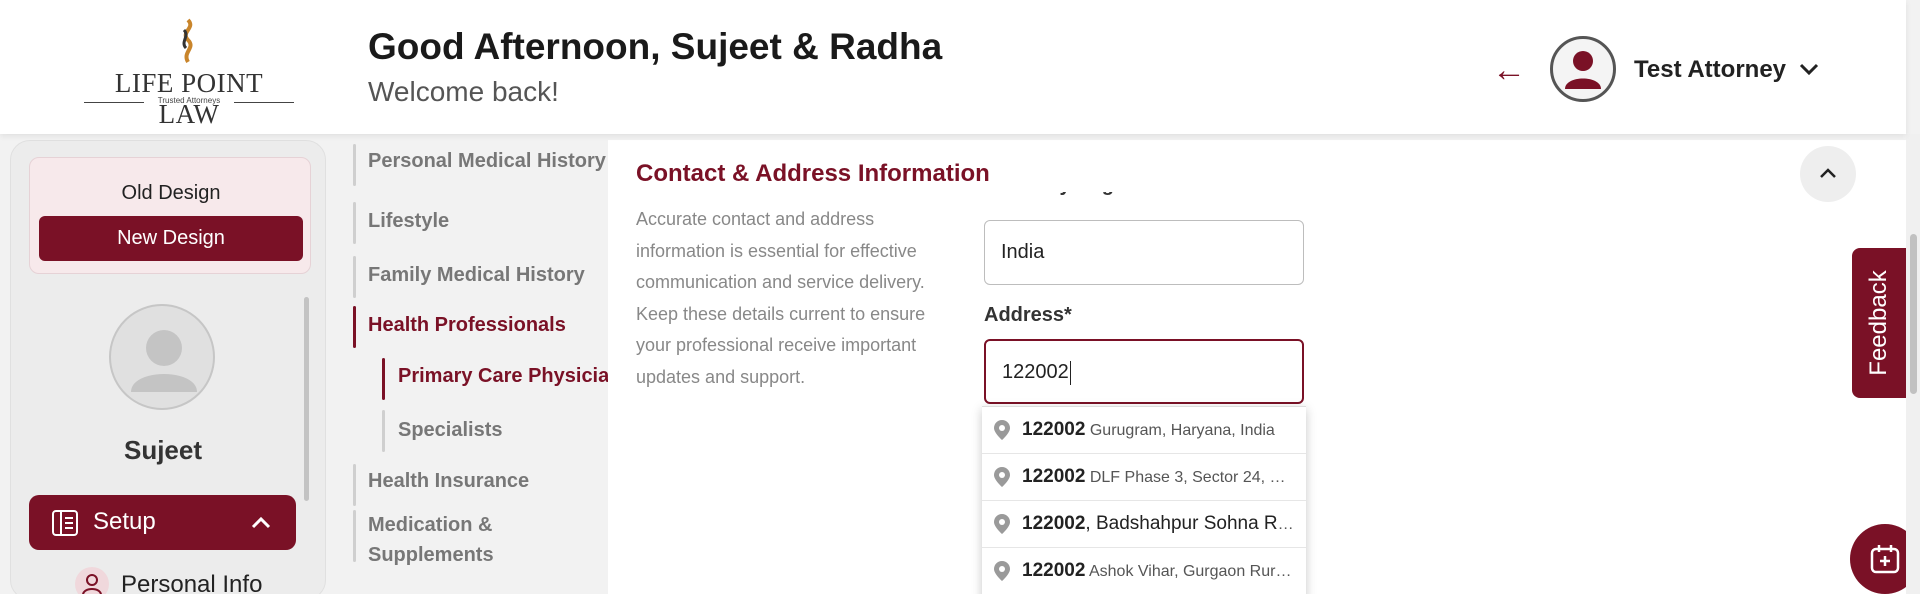  I want to click on profile-avatar, so click(162, 357).